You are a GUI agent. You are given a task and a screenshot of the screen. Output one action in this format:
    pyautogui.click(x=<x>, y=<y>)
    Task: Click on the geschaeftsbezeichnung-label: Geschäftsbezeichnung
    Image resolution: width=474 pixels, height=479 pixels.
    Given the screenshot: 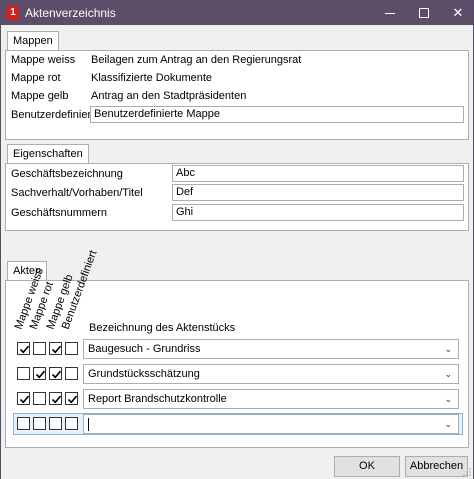 What is the action you would take?
    pyautogui.click(x=67, y=174)
    